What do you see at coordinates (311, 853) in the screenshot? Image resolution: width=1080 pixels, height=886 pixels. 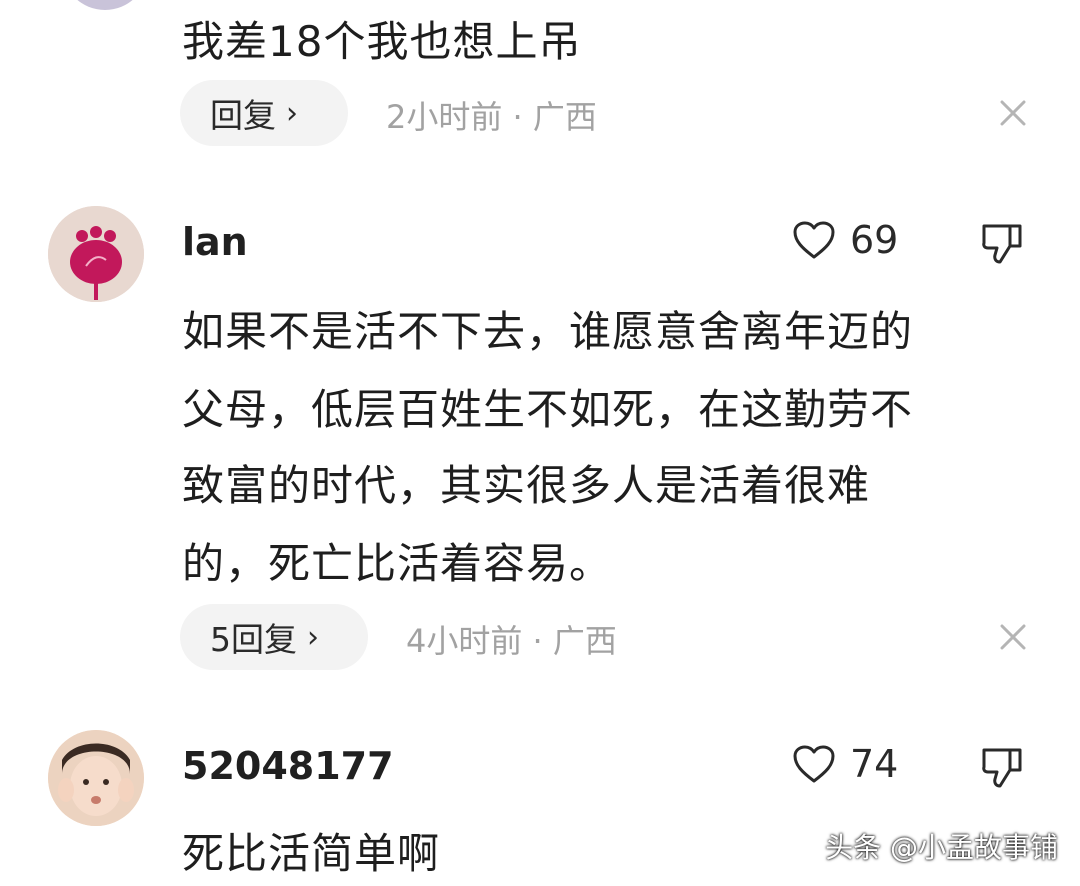 I see `comment-text: 死比活简单啊` at bounding box center [311, 853].